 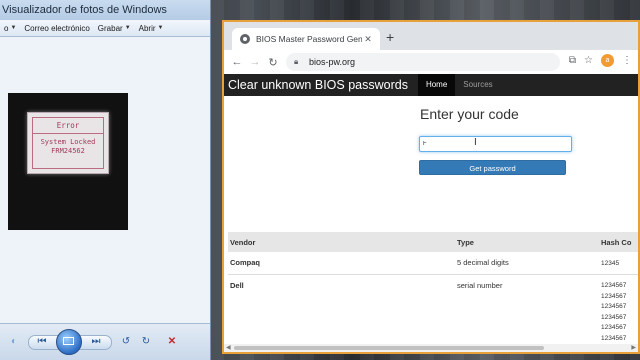 What do you see at coordinates (389, 348) in the screenshot?
I see `scrollbar-thumb` at bounding box center [389, 348].